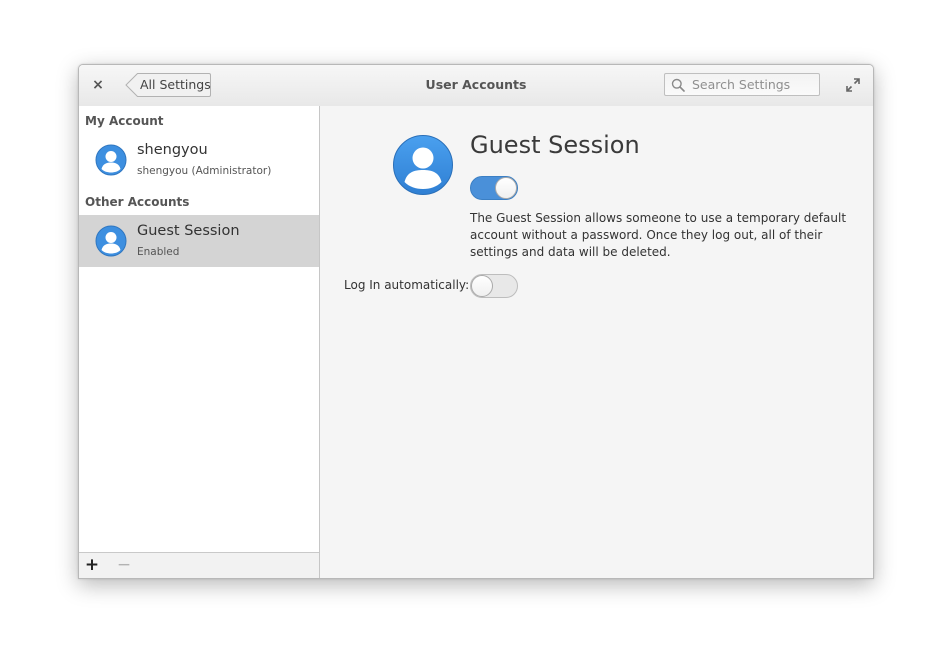  What do you see at coordinates (853, 85) in the screenshot?
I see `maximize-icon` at bounding box center [853, 85].